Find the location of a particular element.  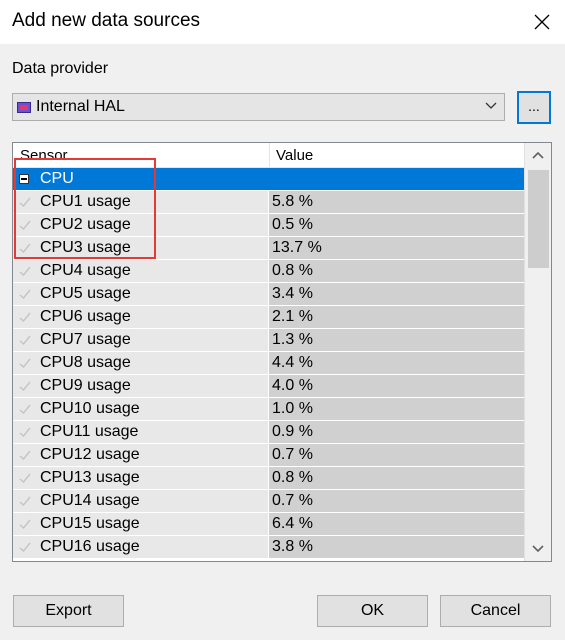

scroll-up-icon is located at coordinates (538, 155).